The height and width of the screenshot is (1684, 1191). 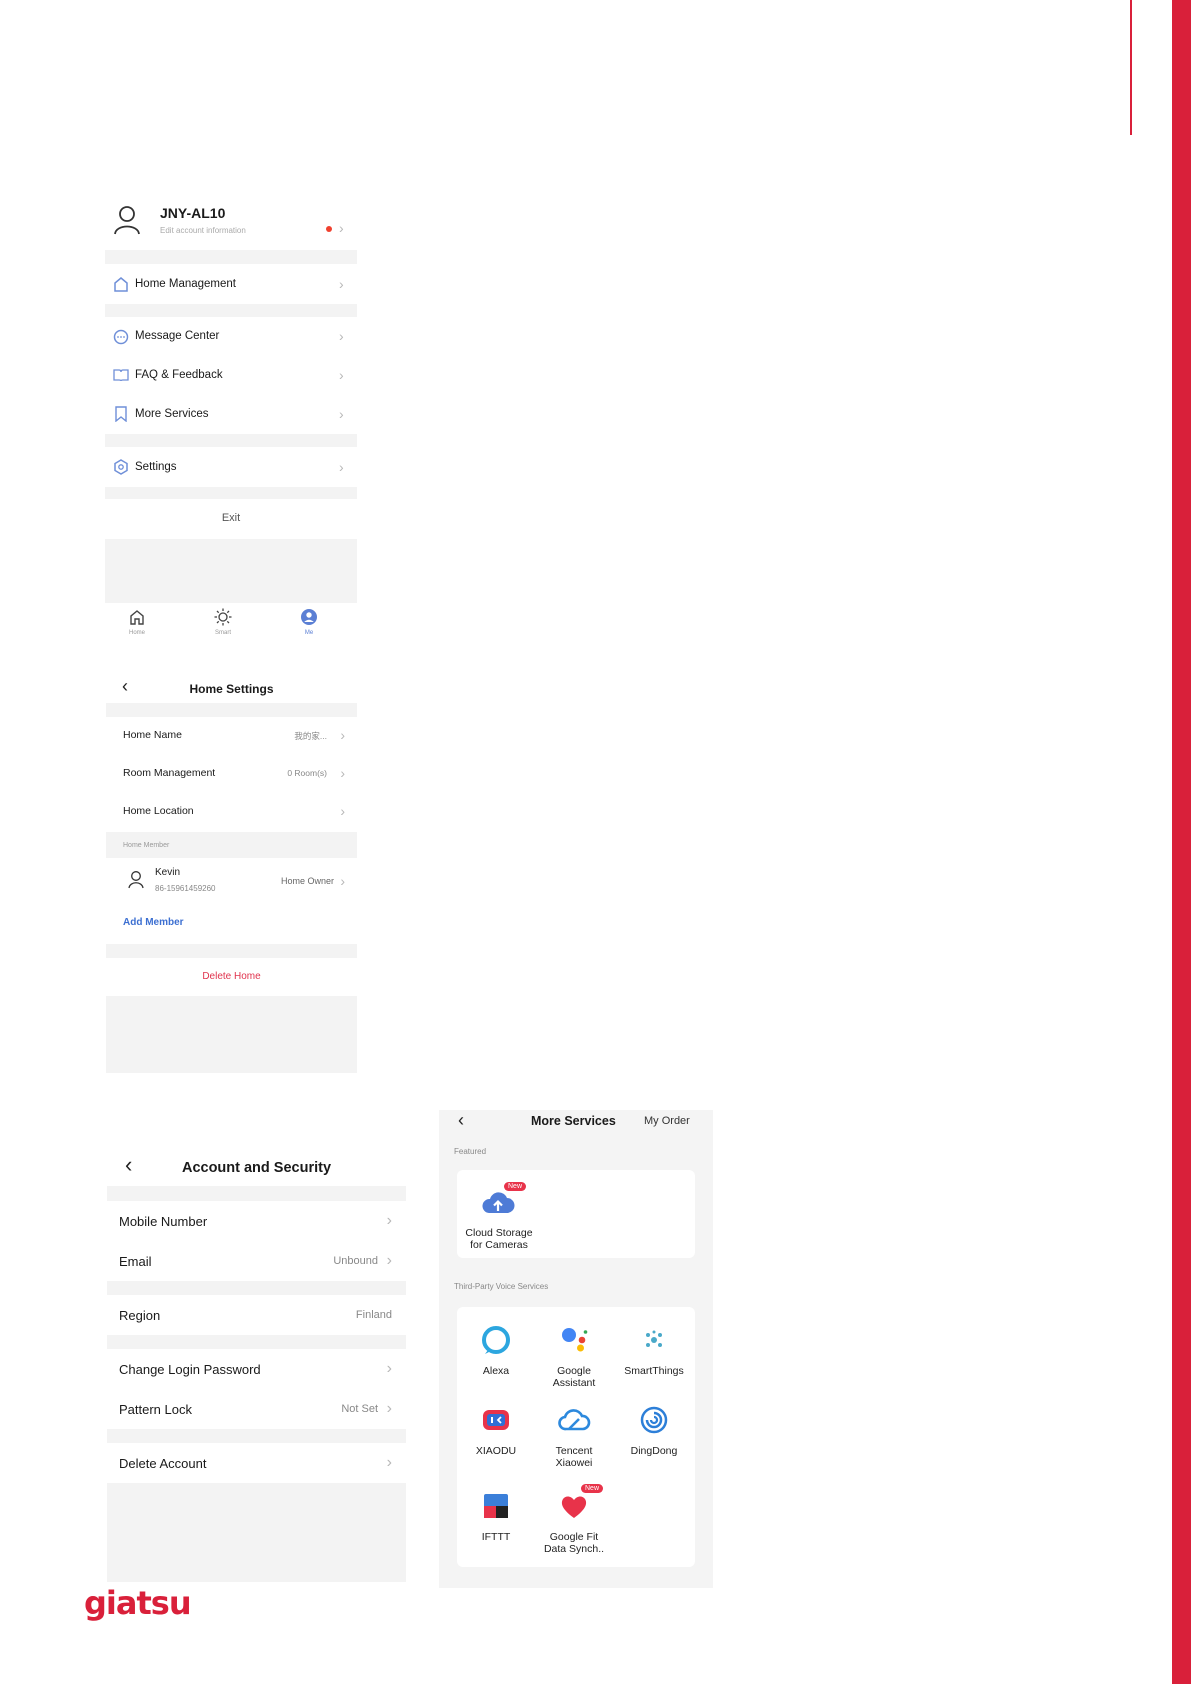 What do you see at coordinates (231, 688) in the screenshot?
I see `nav-bar: ‹ Home Settings` at bounding box center [231, 688].